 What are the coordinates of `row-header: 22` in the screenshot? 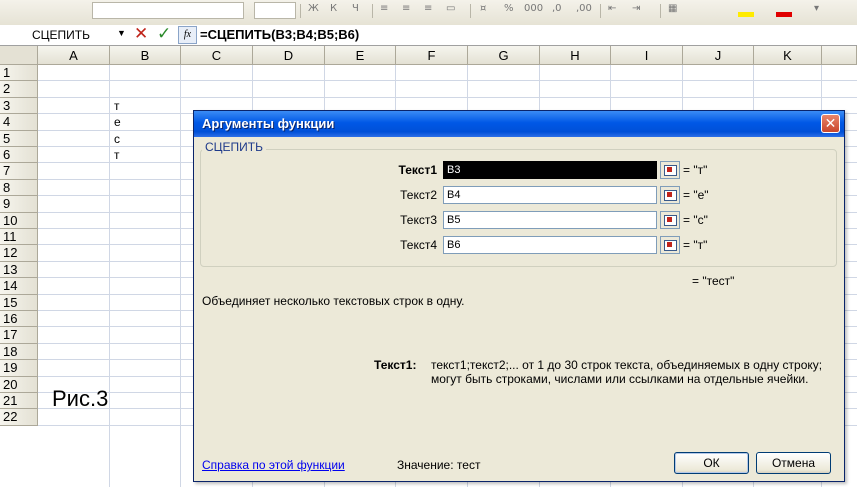 It's located at (19, 417).